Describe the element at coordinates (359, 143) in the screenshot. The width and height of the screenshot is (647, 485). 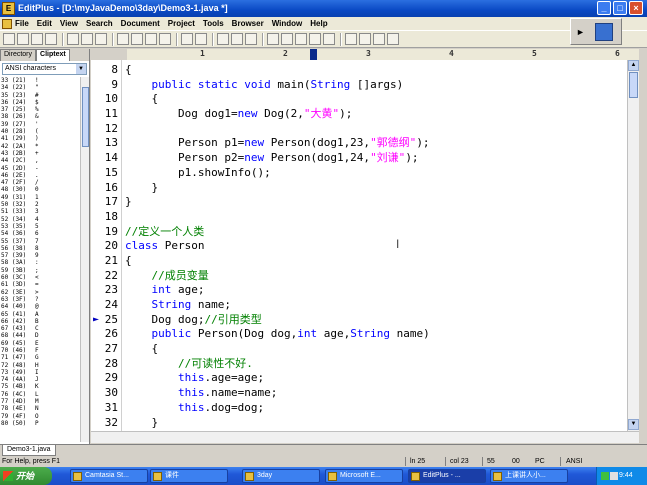
I see `code-line: 13 Person p1=new Person(dog1,23,"郭德纲");` at that location.